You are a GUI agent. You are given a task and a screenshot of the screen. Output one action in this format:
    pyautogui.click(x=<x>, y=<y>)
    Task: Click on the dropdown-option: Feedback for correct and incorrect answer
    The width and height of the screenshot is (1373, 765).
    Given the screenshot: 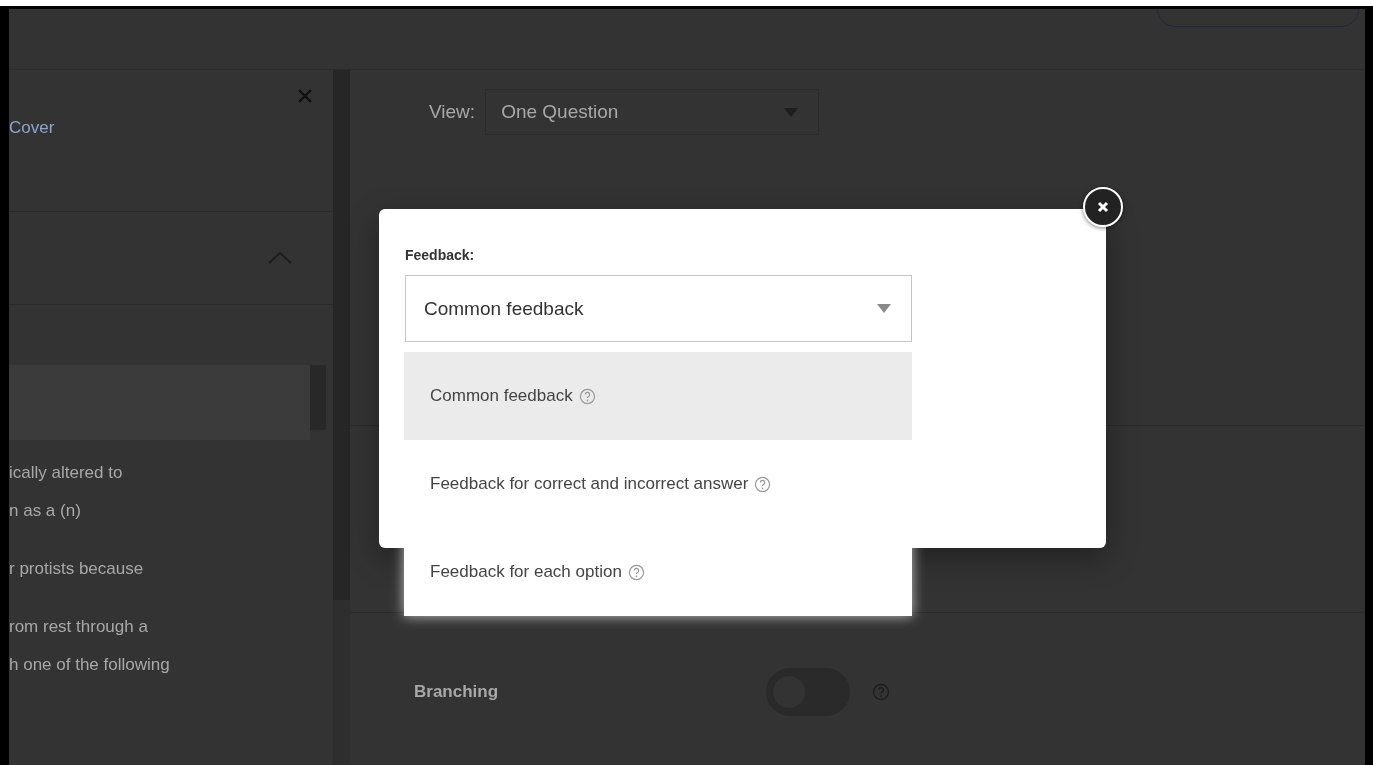 What is the action you would take?
    pyautogui.click(x=658, y=484)
    